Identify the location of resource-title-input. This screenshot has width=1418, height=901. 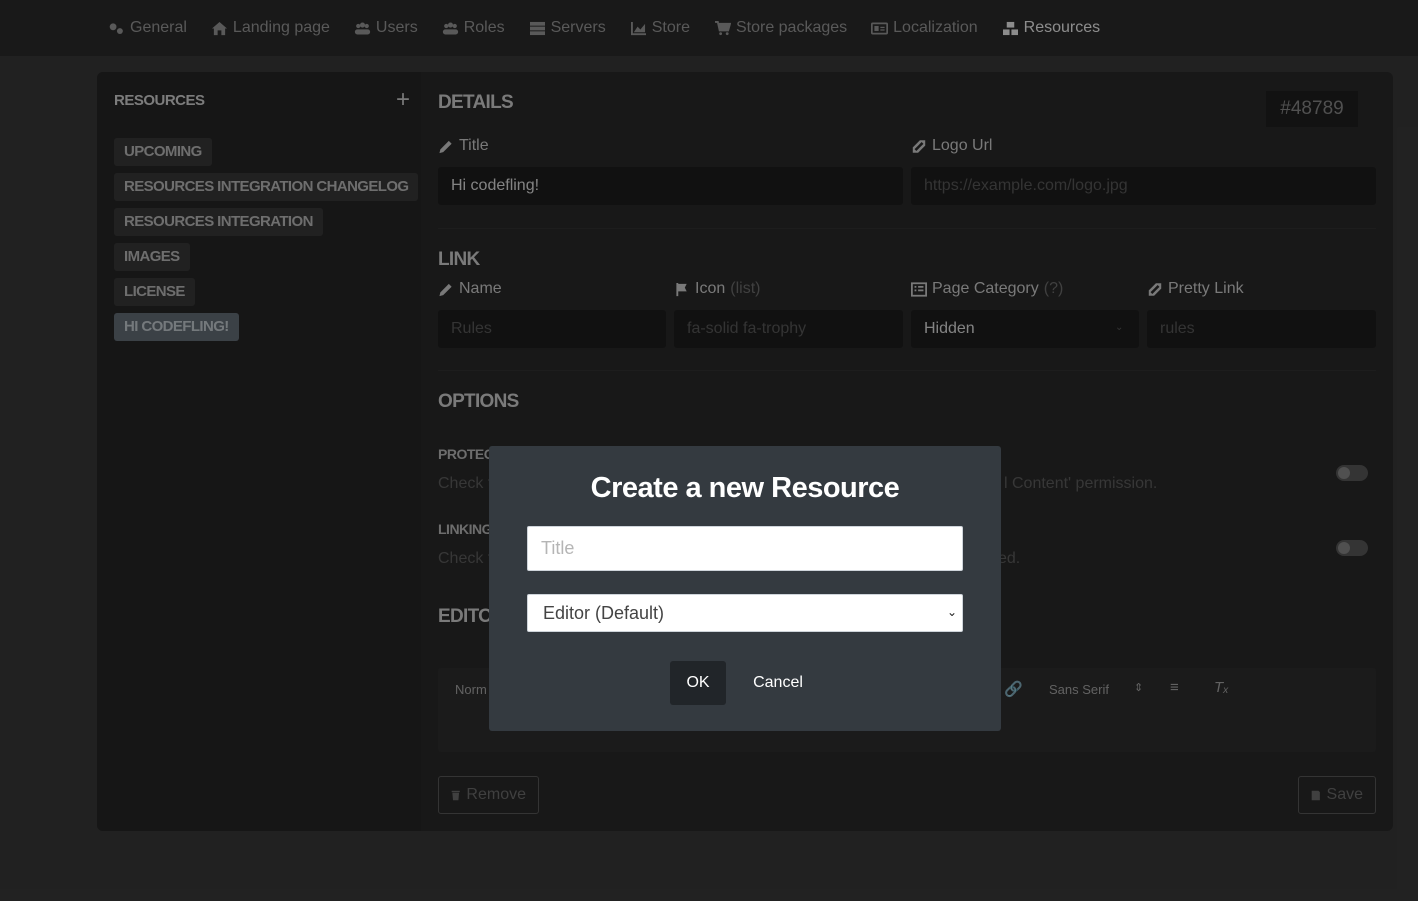
(745, 548).